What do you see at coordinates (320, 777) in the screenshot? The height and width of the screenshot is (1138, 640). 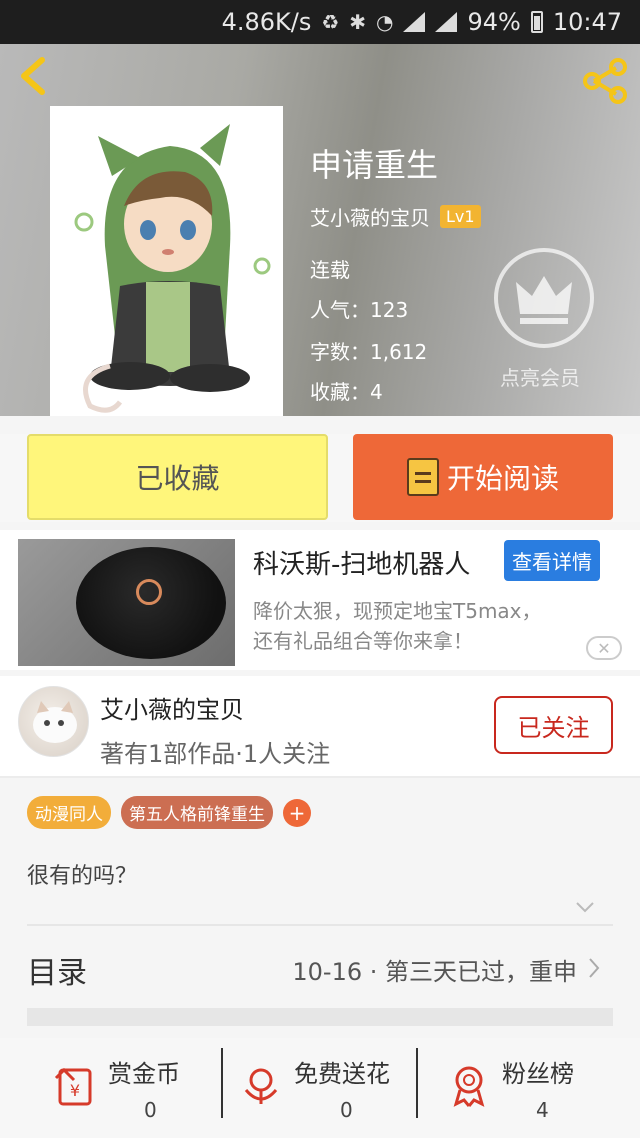 I see `divider` at bounding box center [320, 777].